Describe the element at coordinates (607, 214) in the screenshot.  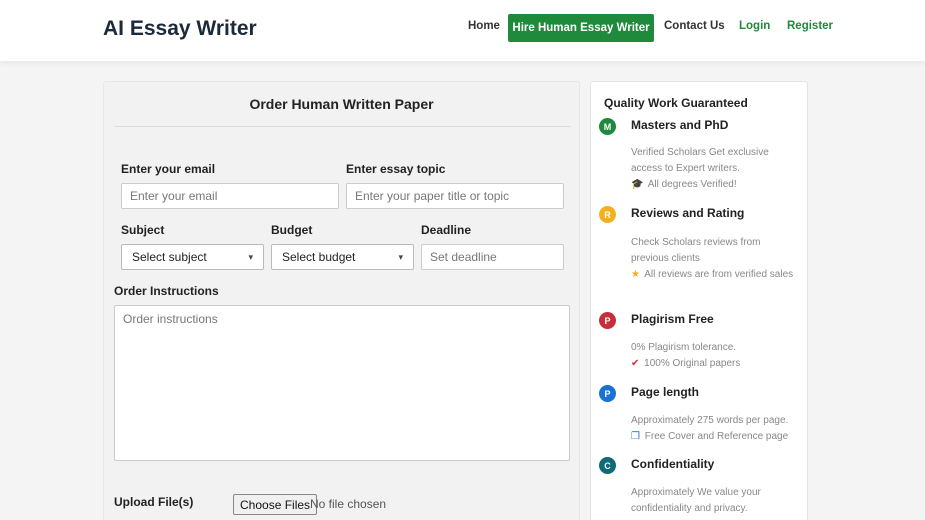
I see `feature-badge-r: R` at that location.